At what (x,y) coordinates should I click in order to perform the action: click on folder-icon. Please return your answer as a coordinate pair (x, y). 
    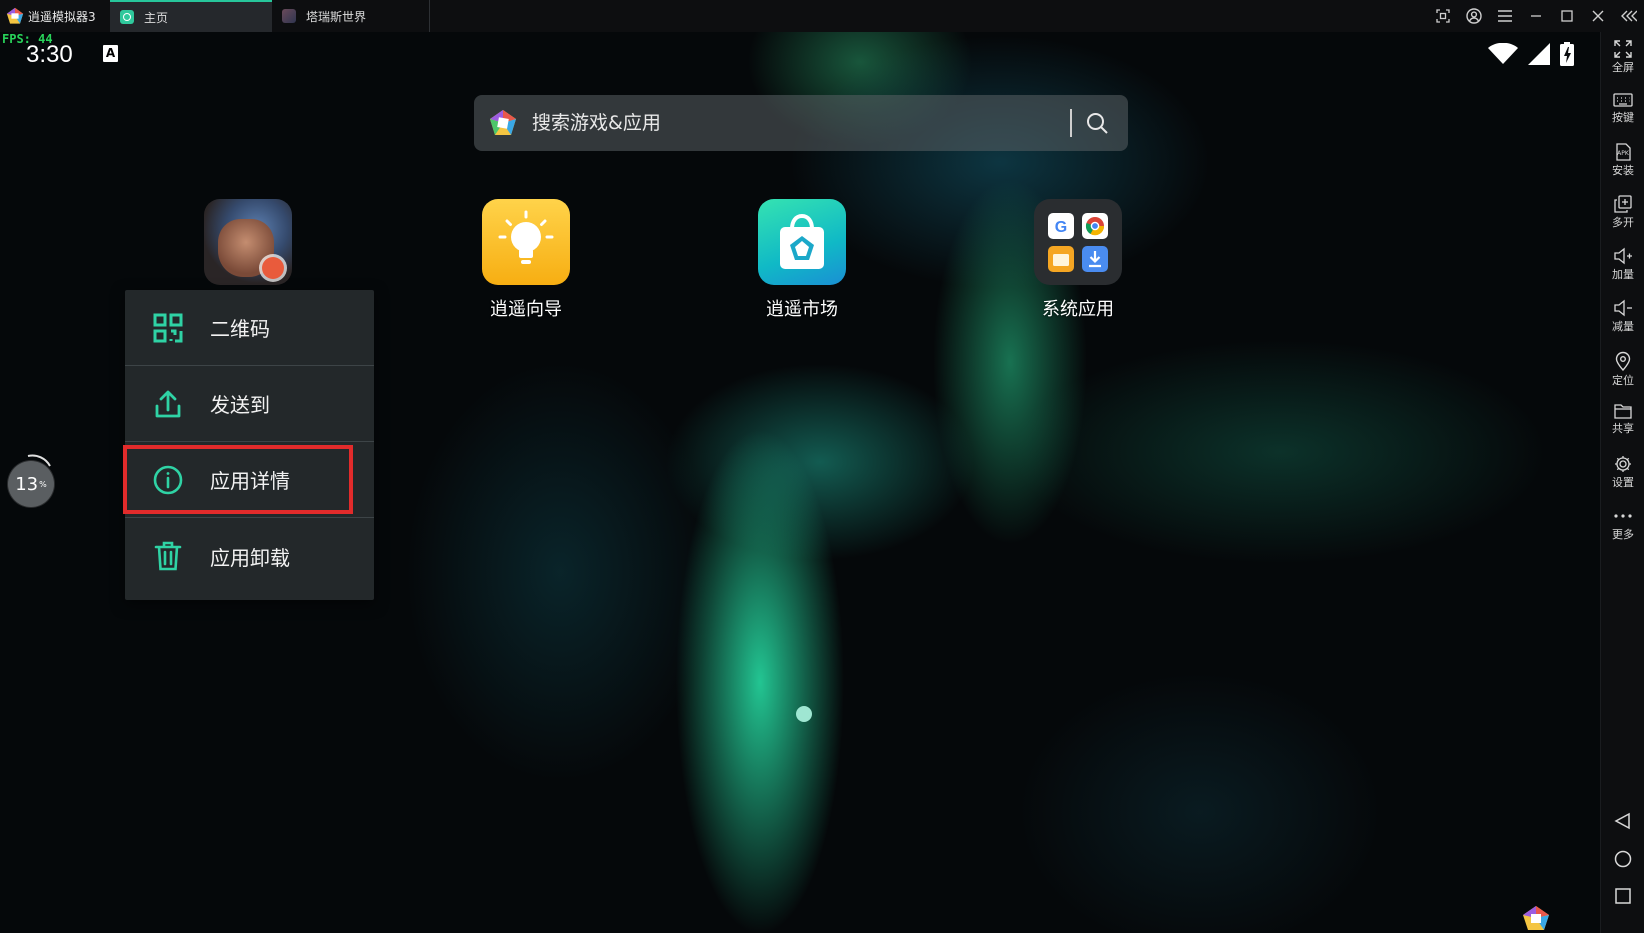
    Looking at the image, I should click on (1623, 411).